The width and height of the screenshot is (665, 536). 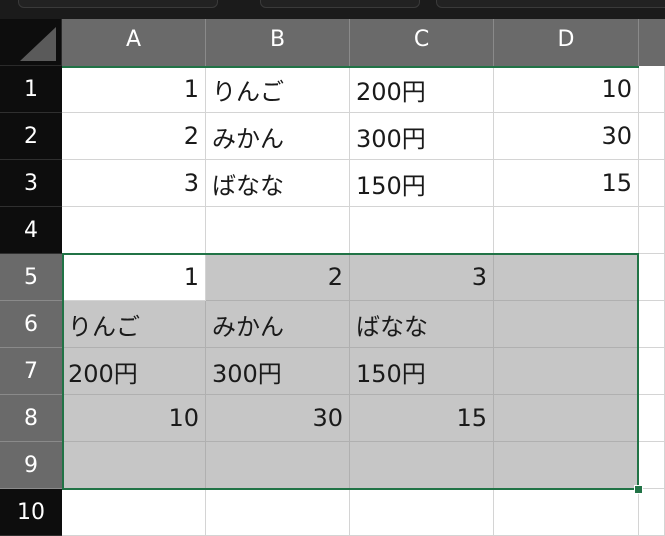 What do you see at coordinates (422, 512) in the screenshot?
I see `cell-c10` at bounding box center [422, 512].